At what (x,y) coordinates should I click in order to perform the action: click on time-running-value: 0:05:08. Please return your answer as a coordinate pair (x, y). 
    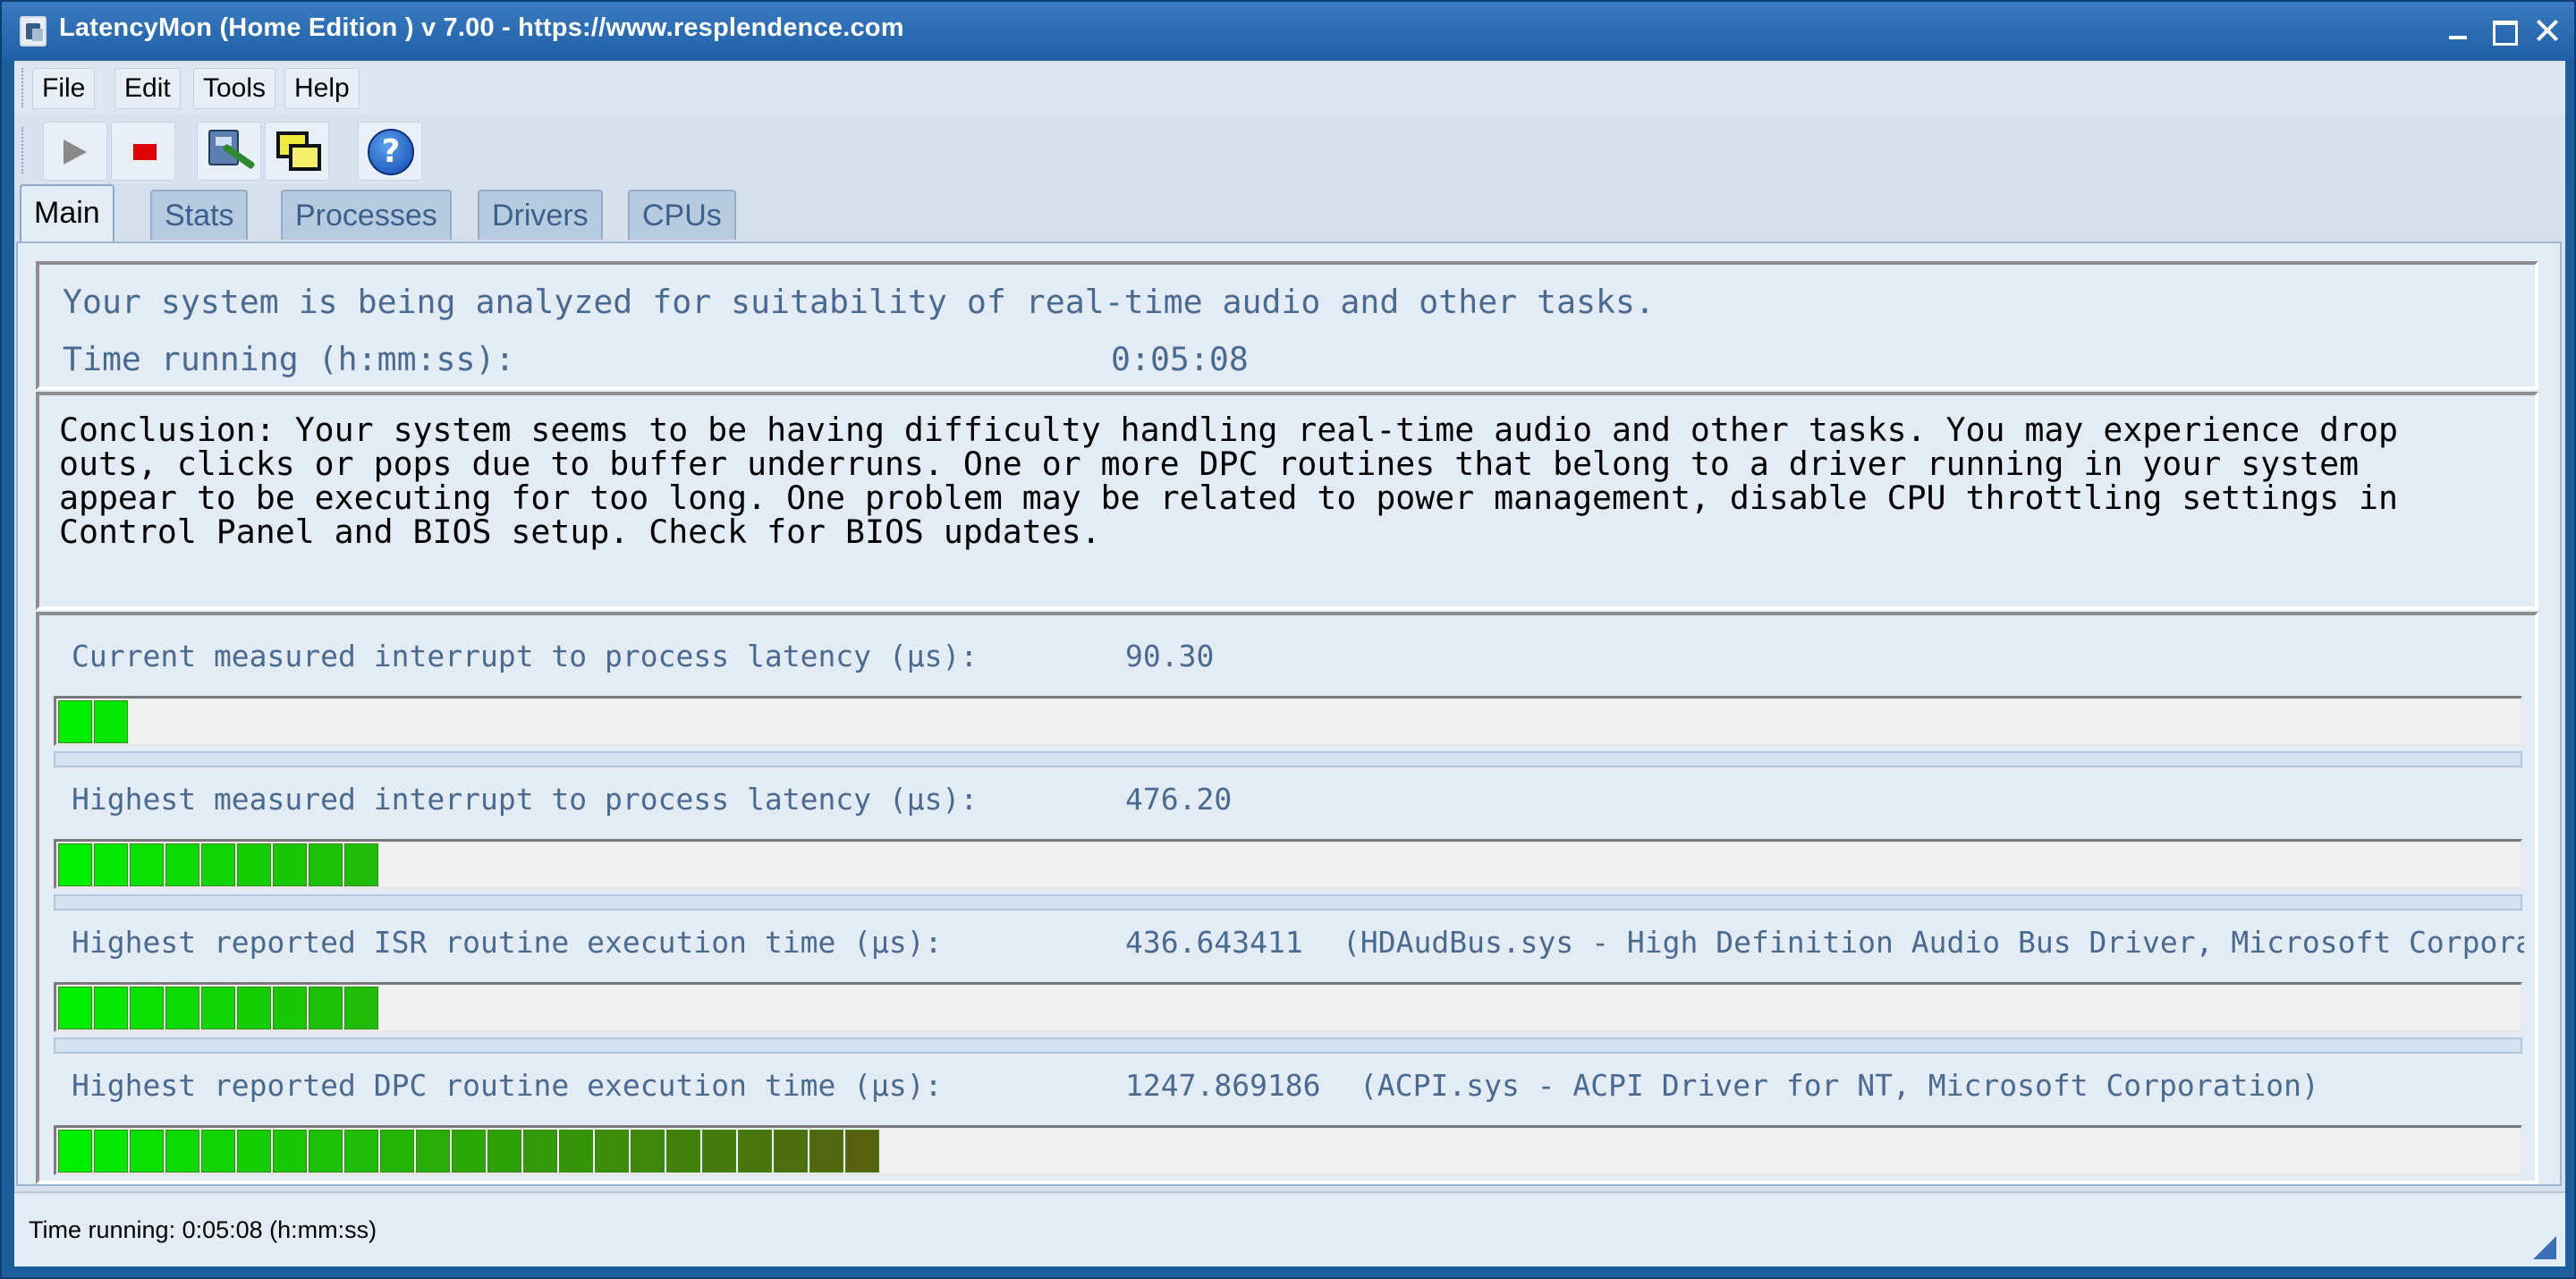
    Looking at the image, I should click on (1180, 359).